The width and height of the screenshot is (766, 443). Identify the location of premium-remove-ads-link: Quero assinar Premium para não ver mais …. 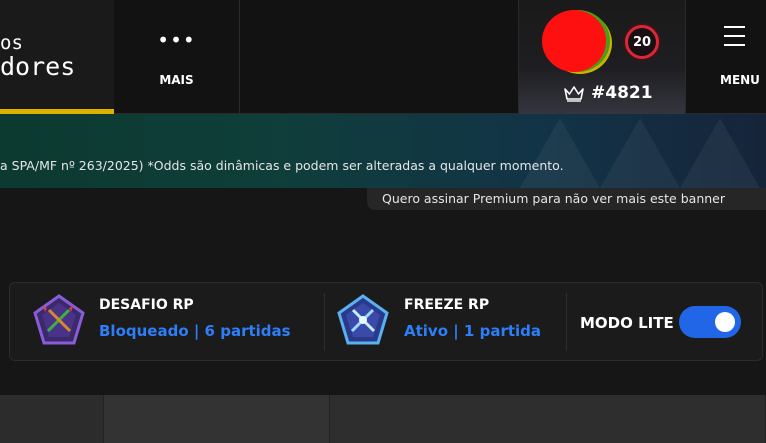
(566, 199).